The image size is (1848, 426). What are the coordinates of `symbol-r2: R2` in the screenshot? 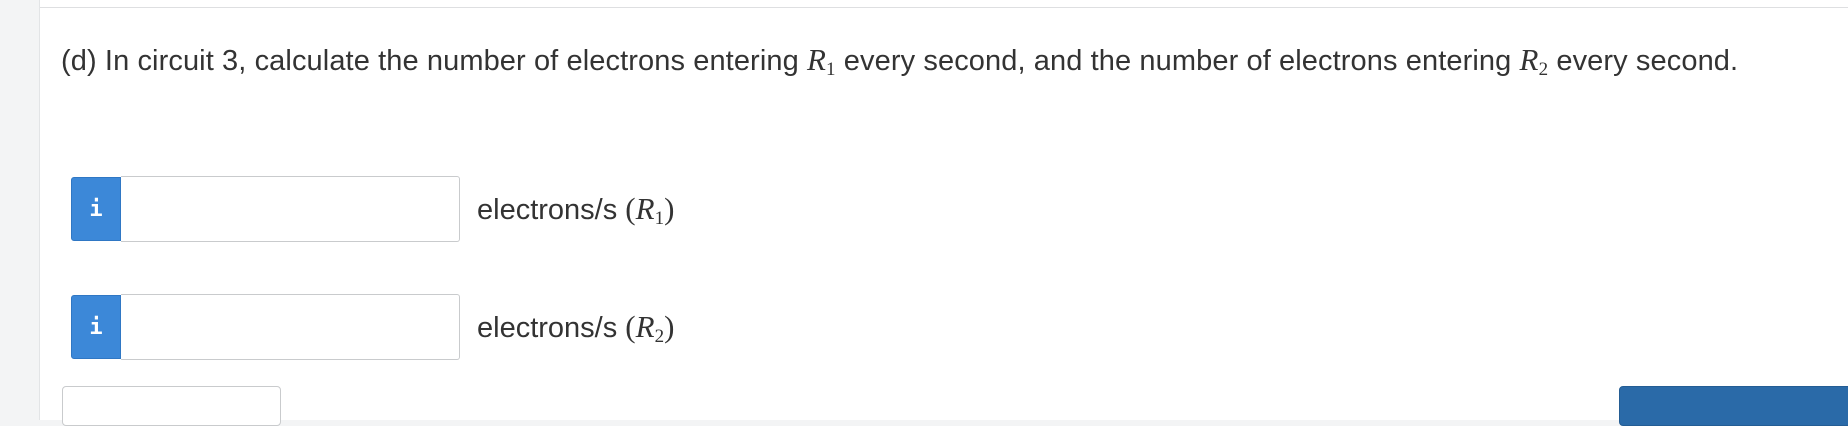 It's located at (1534, 61).